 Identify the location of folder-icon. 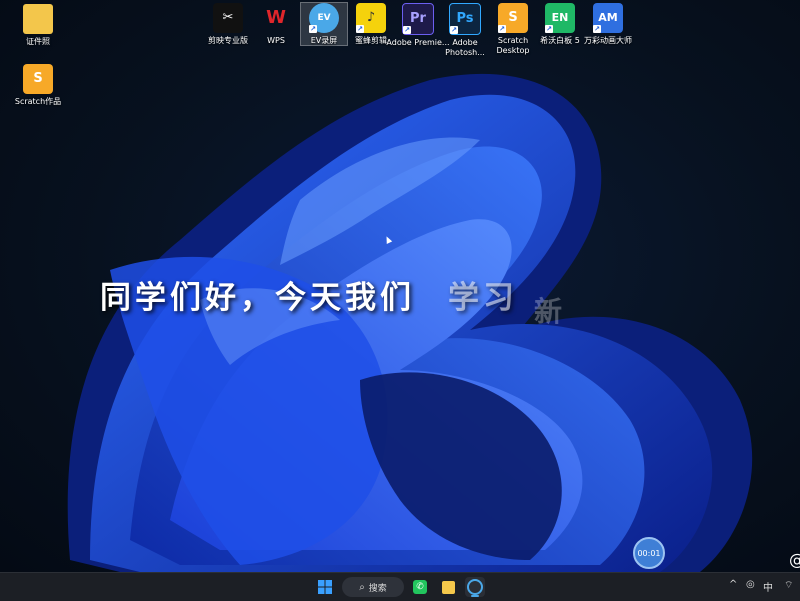
(38, 19).